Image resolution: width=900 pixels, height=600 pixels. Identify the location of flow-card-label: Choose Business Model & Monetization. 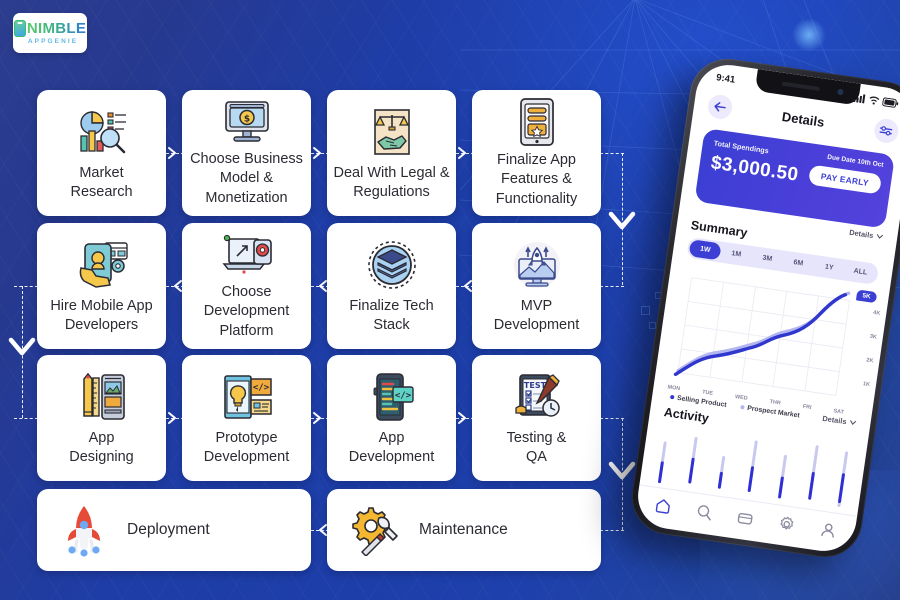
(246, 178).